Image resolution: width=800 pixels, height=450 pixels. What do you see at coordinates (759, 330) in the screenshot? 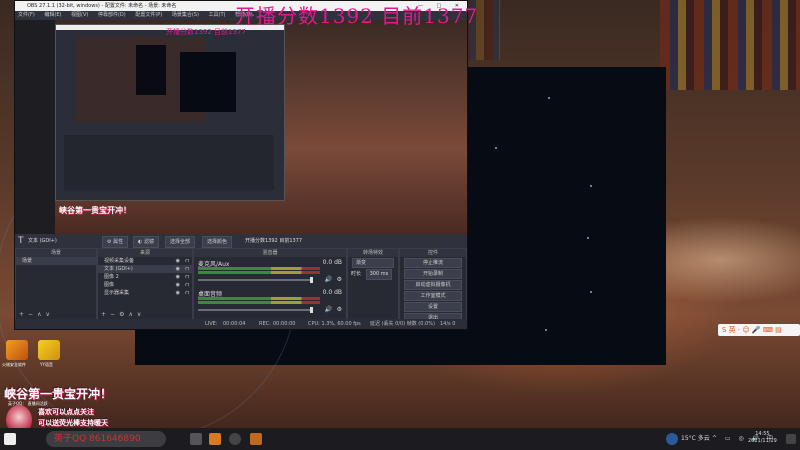
I see `sogou-ime-bar: S 英 · ☺ 🎤 ⌨ ▤` at bounding box center [759, 330].